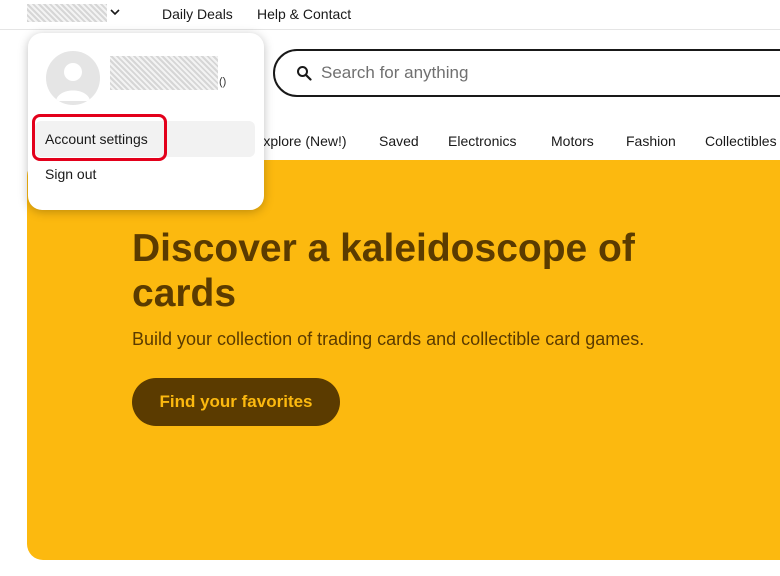  I want to click on daily-deals-link: Daily Deals, so click(197, 14).